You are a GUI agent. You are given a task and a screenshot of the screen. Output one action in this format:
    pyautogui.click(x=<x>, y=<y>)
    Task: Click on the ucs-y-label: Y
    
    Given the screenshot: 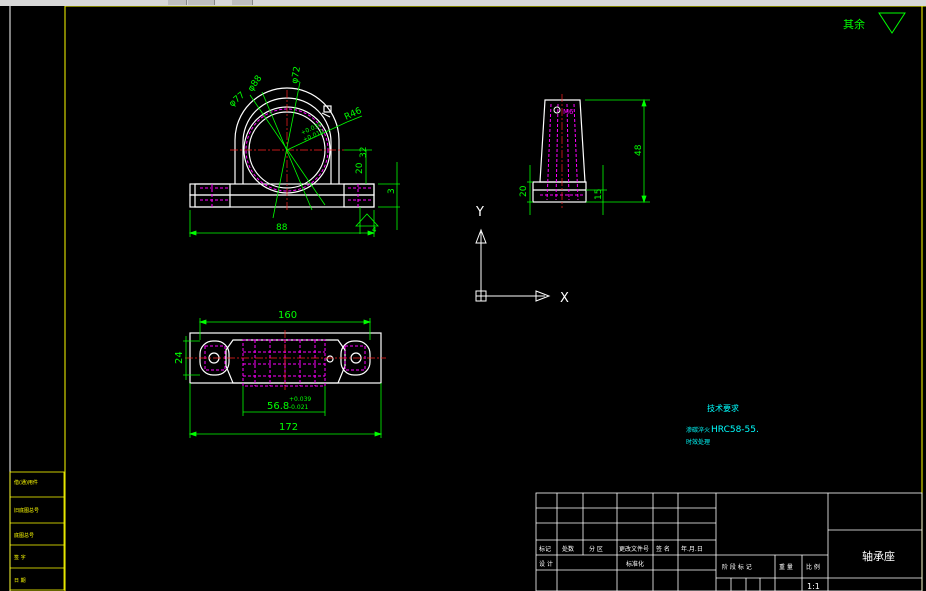 What is the action you would take?
    pyautogui.click(x=479, y=212)
    